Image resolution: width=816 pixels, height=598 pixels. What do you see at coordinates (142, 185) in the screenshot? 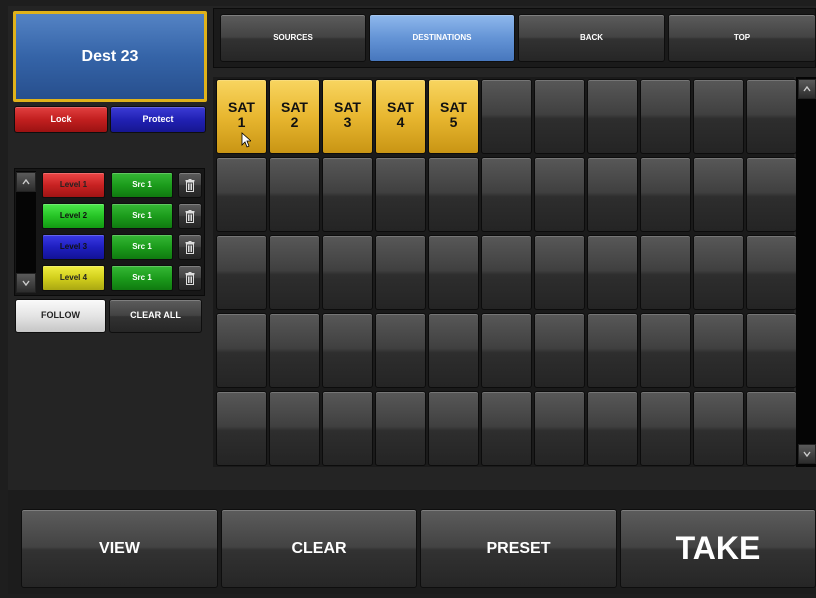
I see `level-1-source-button: Src 1` at bounding box center [142, 185].